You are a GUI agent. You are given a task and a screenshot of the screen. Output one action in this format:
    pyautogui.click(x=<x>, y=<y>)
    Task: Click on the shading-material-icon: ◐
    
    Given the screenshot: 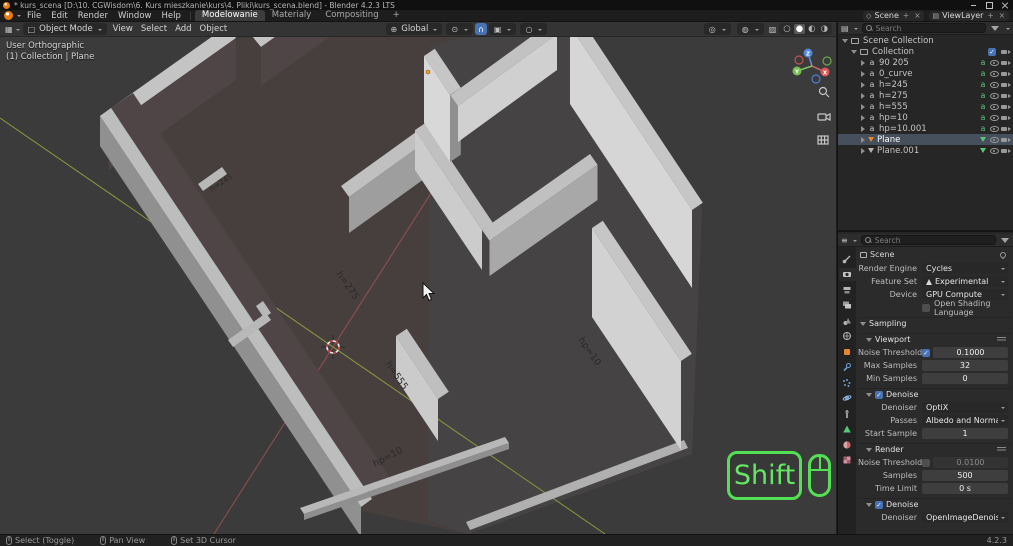 What is the action you would take?
    pyautogui.click(x=811, y=29)
    